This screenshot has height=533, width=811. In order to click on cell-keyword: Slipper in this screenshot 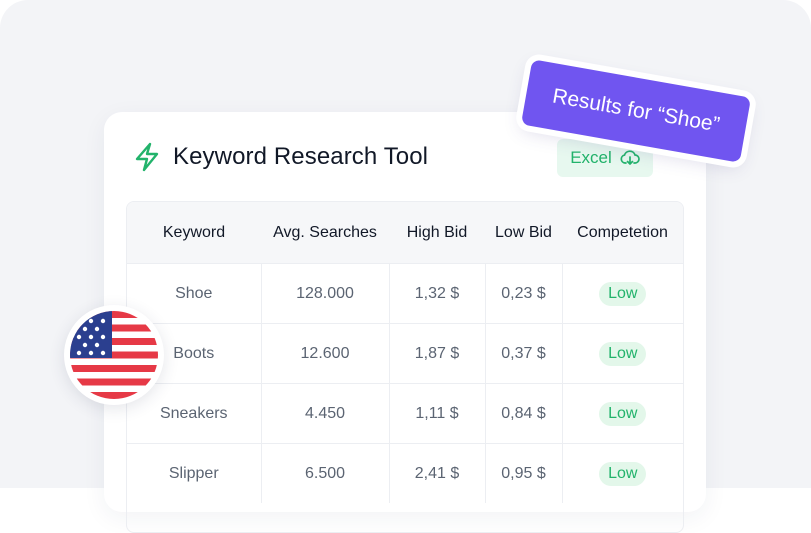, I will do `click(194, 473)`.